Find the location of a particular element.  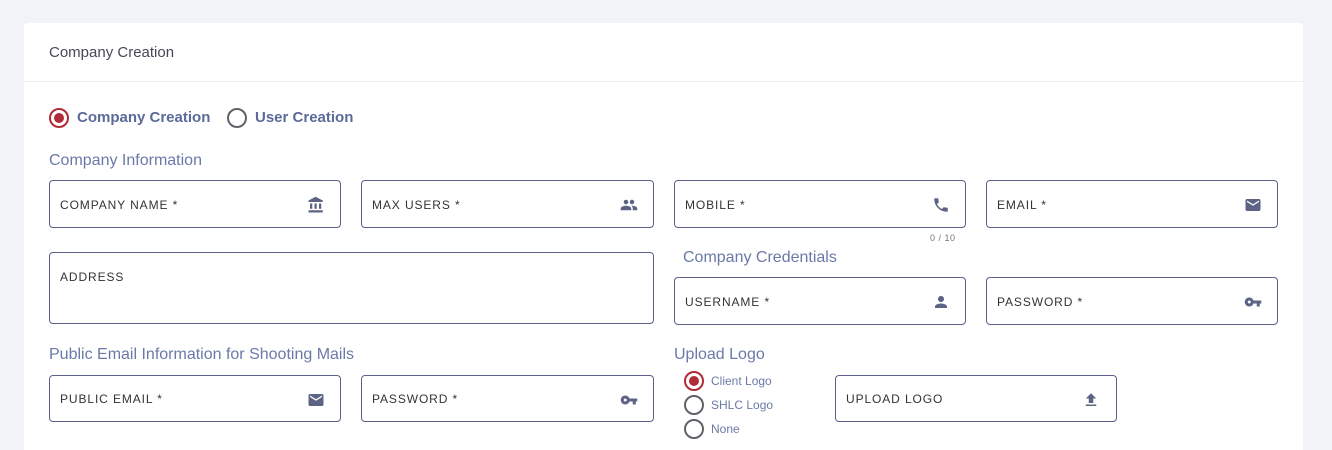

public-email-label: PUBLIC EMAIL * is located at coordinates (111, 399).